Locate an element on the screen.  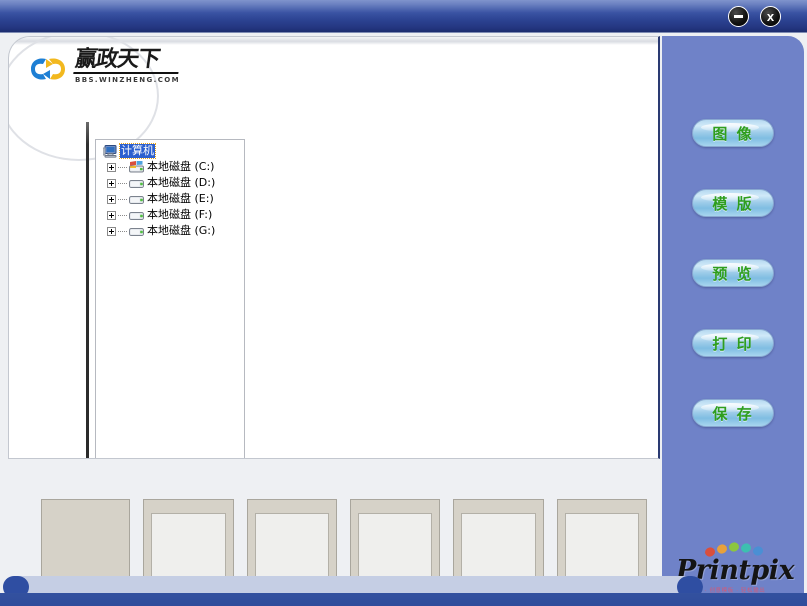
sidebar-button-label: 保 存 is located at coordinates (733, 413).